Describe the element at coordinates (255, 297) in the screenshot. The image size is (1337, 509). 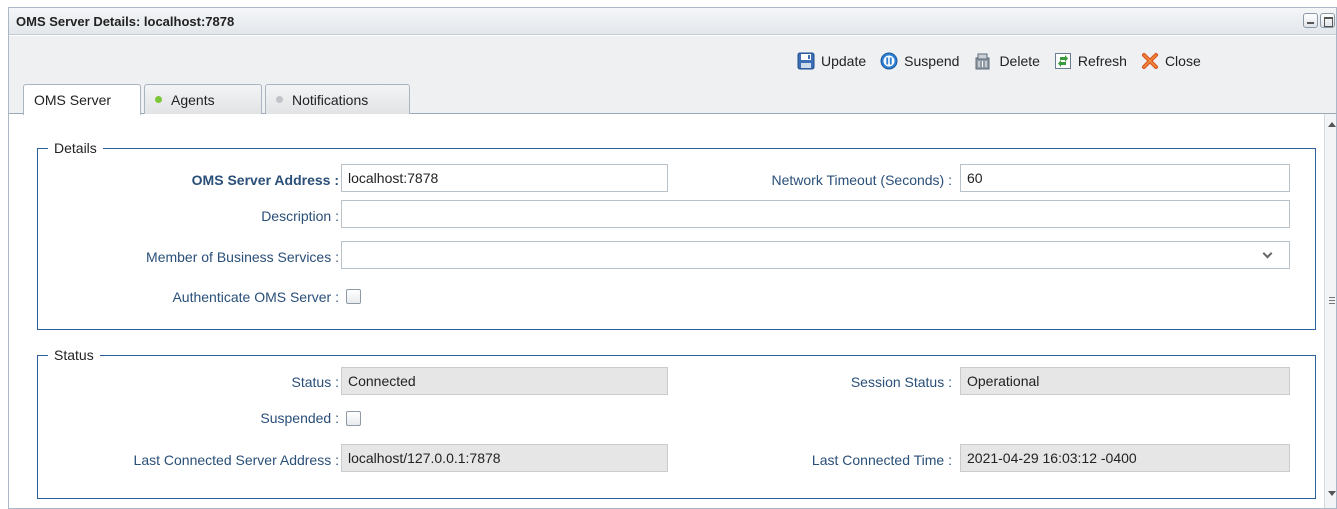
I see `authenticate-oms-server-label: Authenticate OMS Server :` at that location.